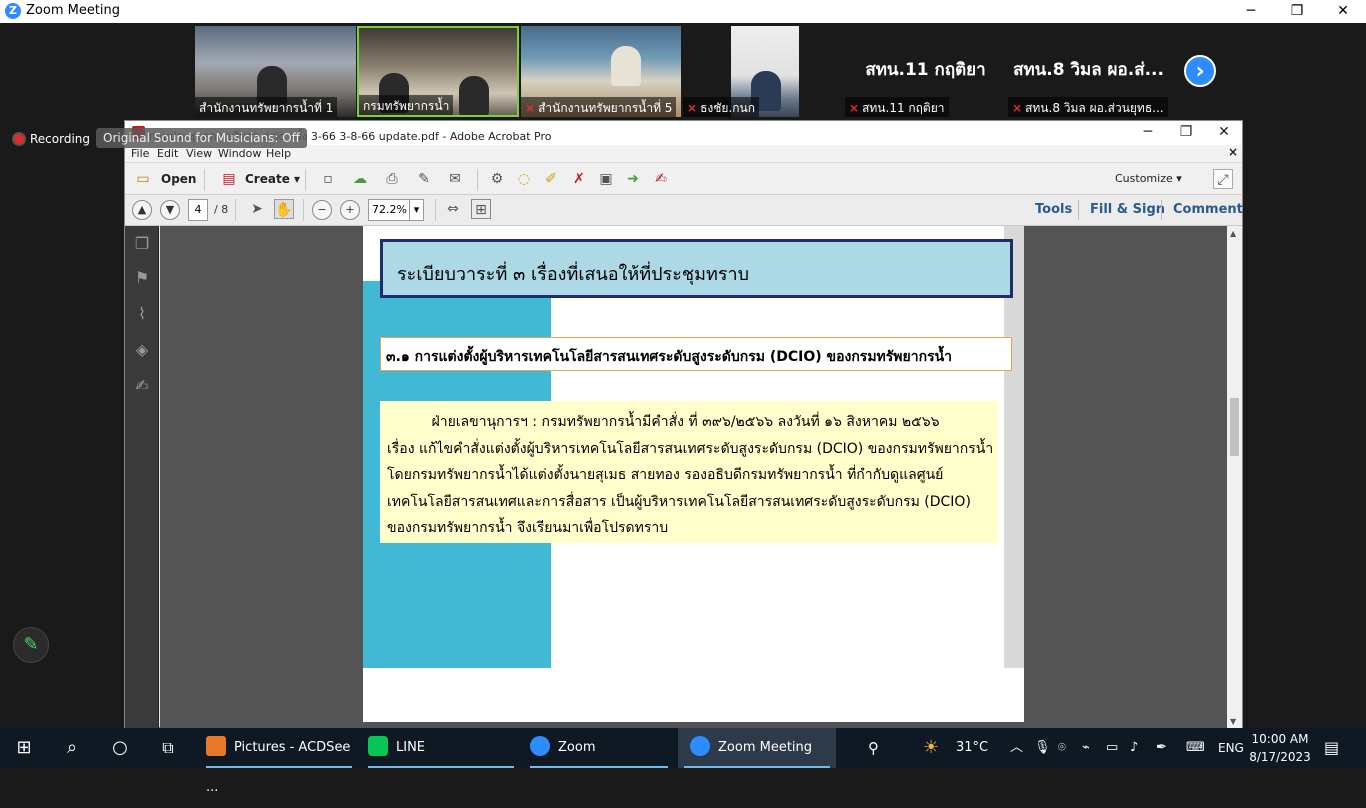  What do you see at coordinates (257, 209) in the screenshot?
I see `select-pointer-icon: ➤` at bounding box center [257, 209].